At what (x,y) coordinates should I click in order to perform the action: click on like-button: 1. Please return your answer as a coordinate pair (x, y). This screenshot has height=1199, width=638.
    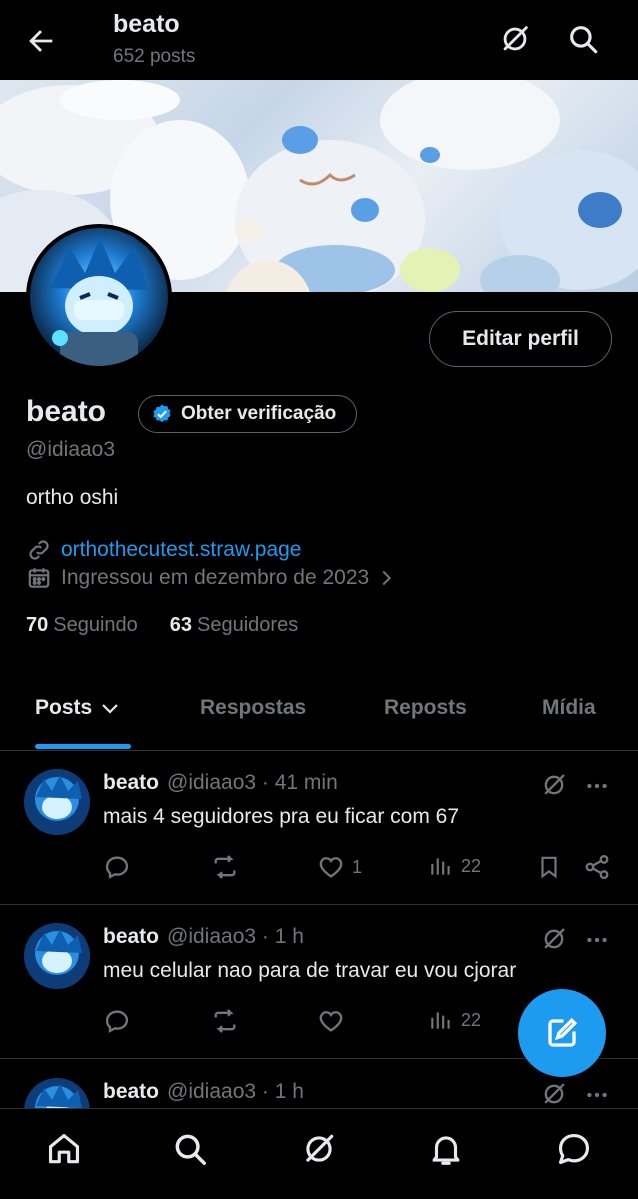
    Looking at the image, I should click on (339, 867).